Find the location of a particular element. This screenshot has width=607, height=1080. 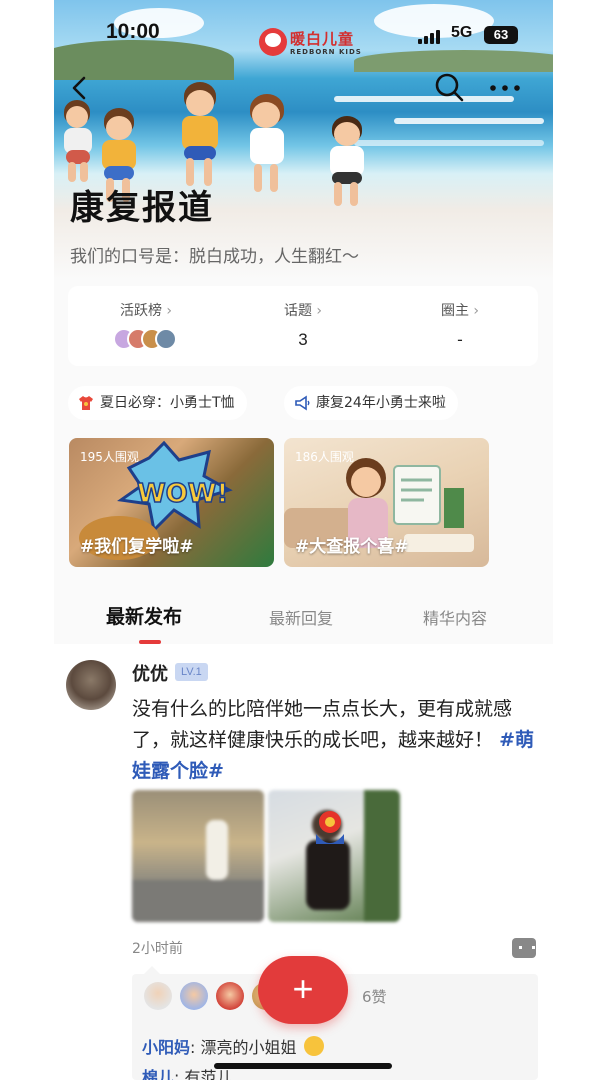

back-button is located at coordinates (80, 88).